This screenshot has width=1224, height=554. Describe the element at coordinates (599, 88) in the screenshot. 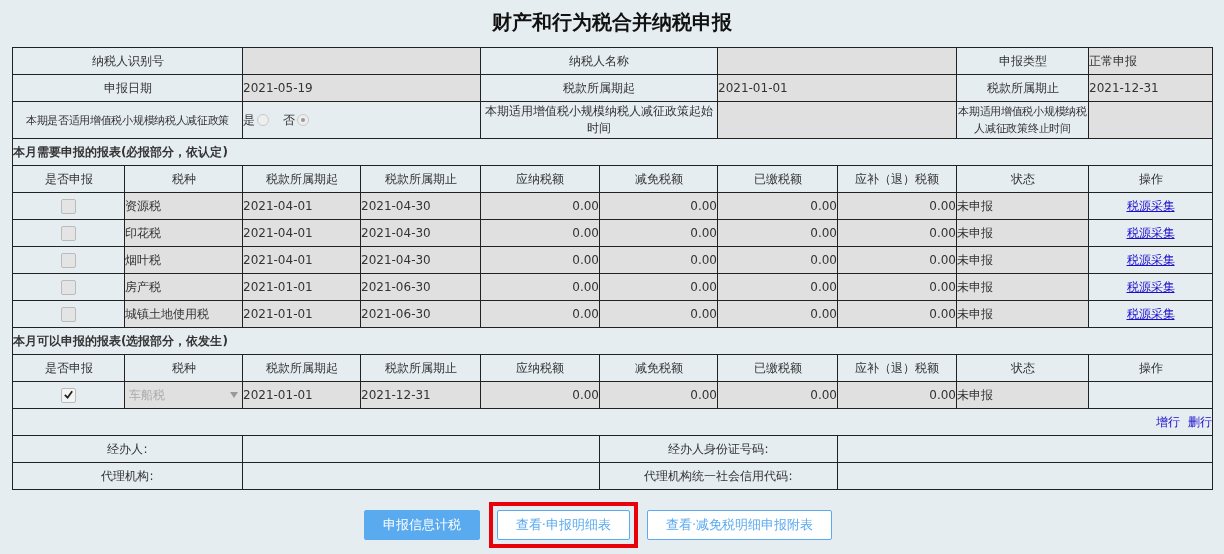

I see `field-label: 税款所属期起` at that location.